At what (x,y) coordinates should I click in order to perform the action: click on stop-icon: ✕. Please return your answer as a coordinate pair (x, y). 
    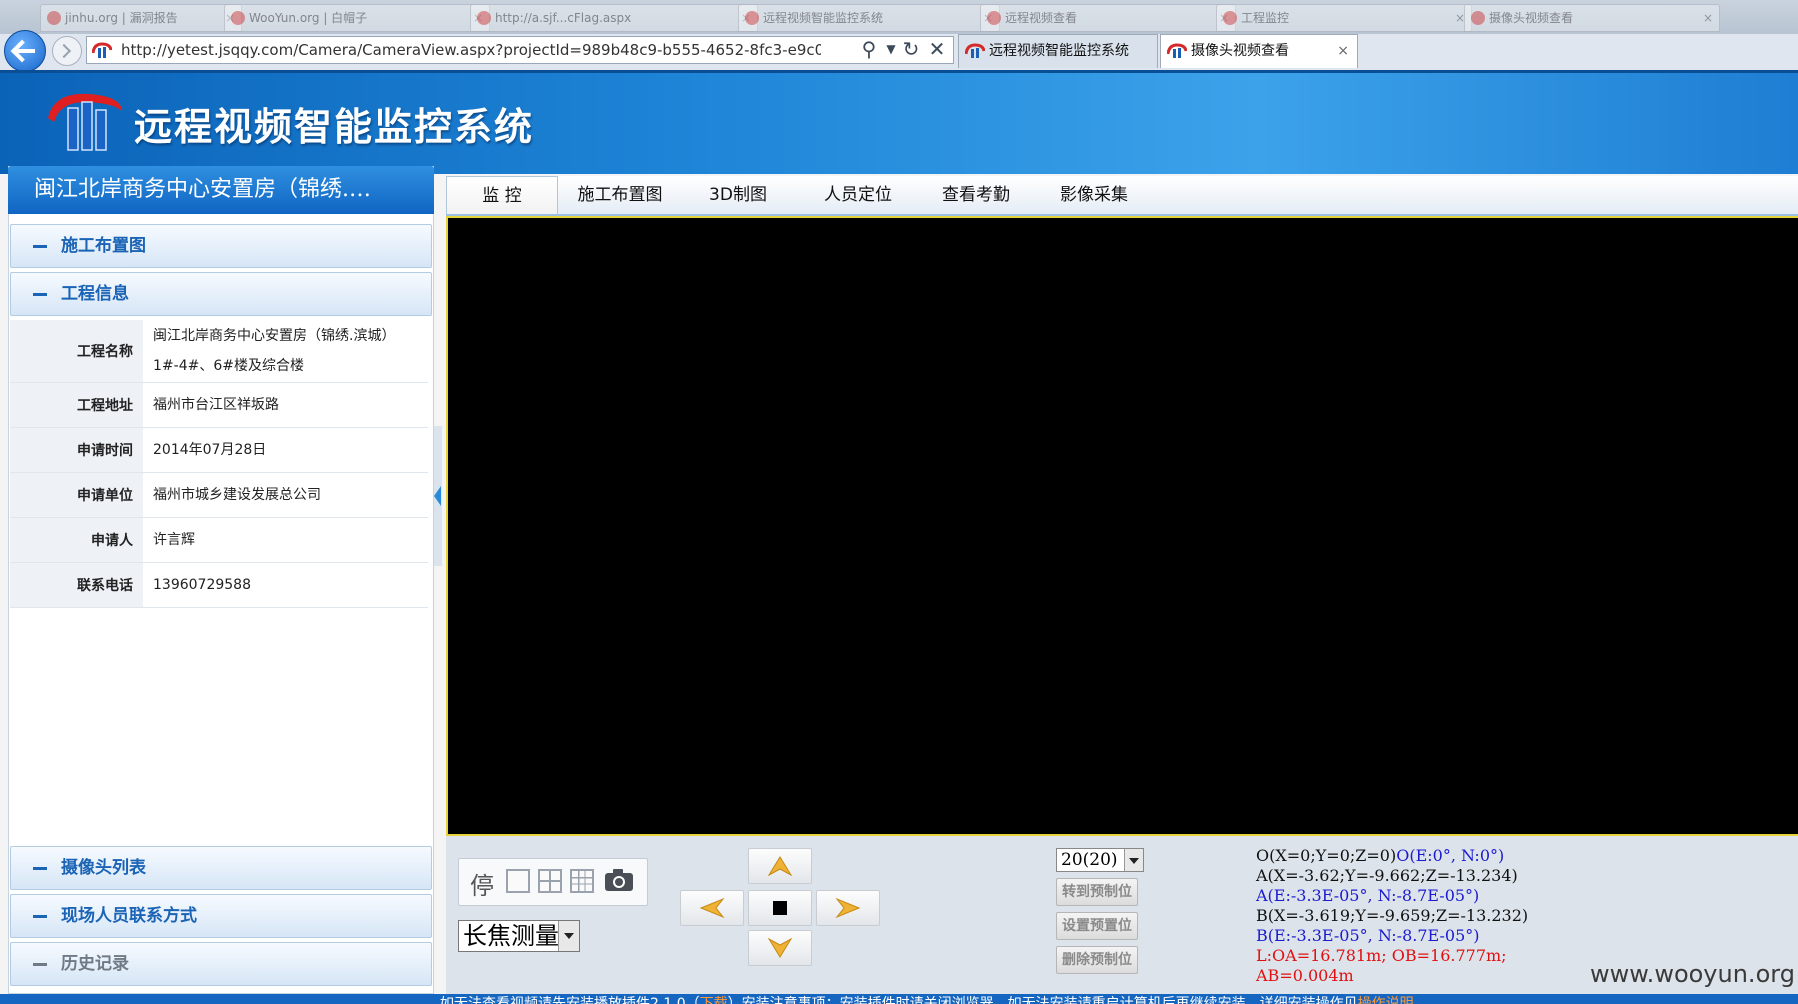
    Looking at the image, I should click on (937, 49).